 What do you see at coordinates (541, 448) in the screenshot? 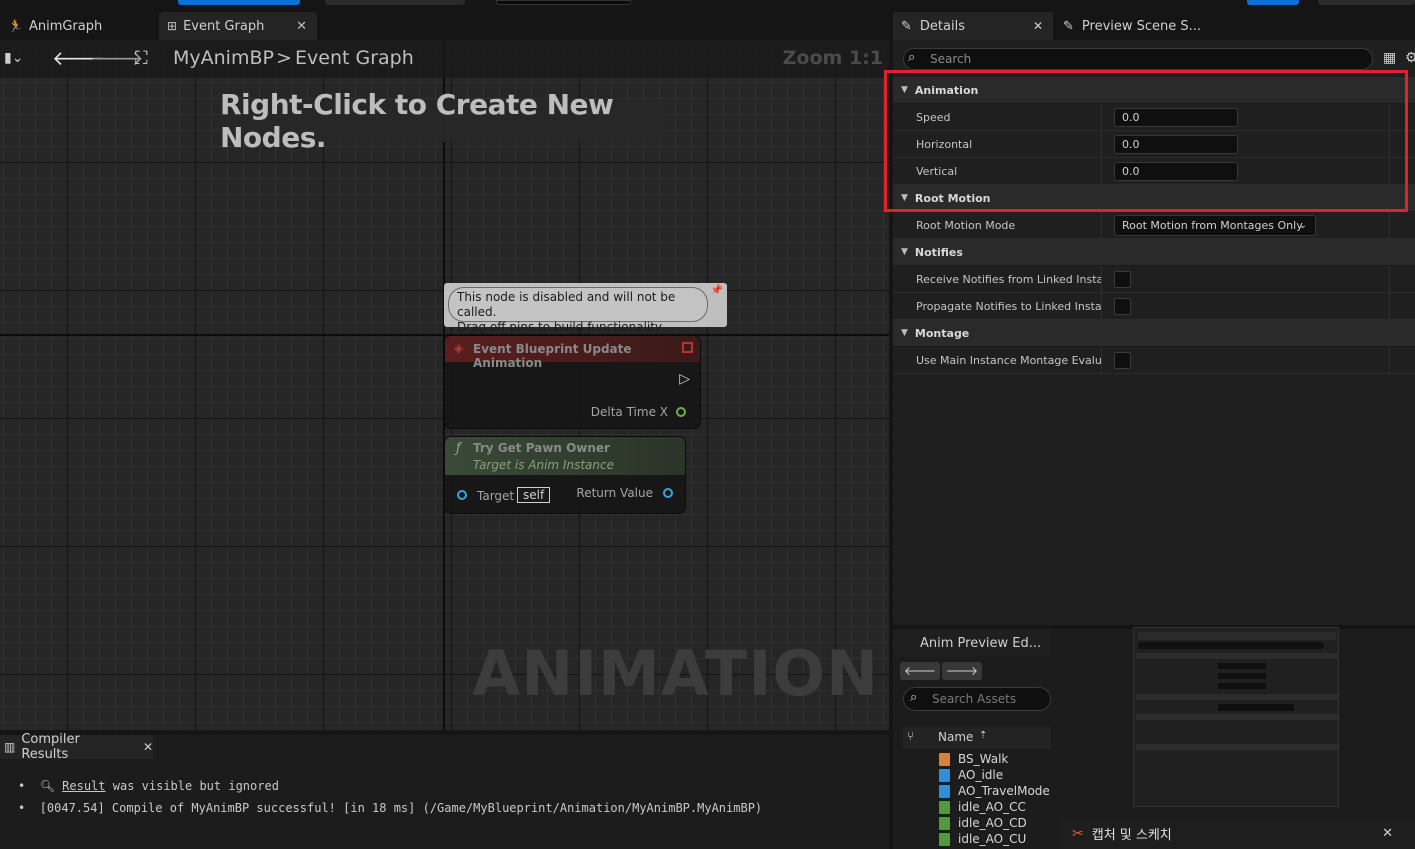
I see `node-title: Try Get Pawn Owner` at bounding box center [541, 448].